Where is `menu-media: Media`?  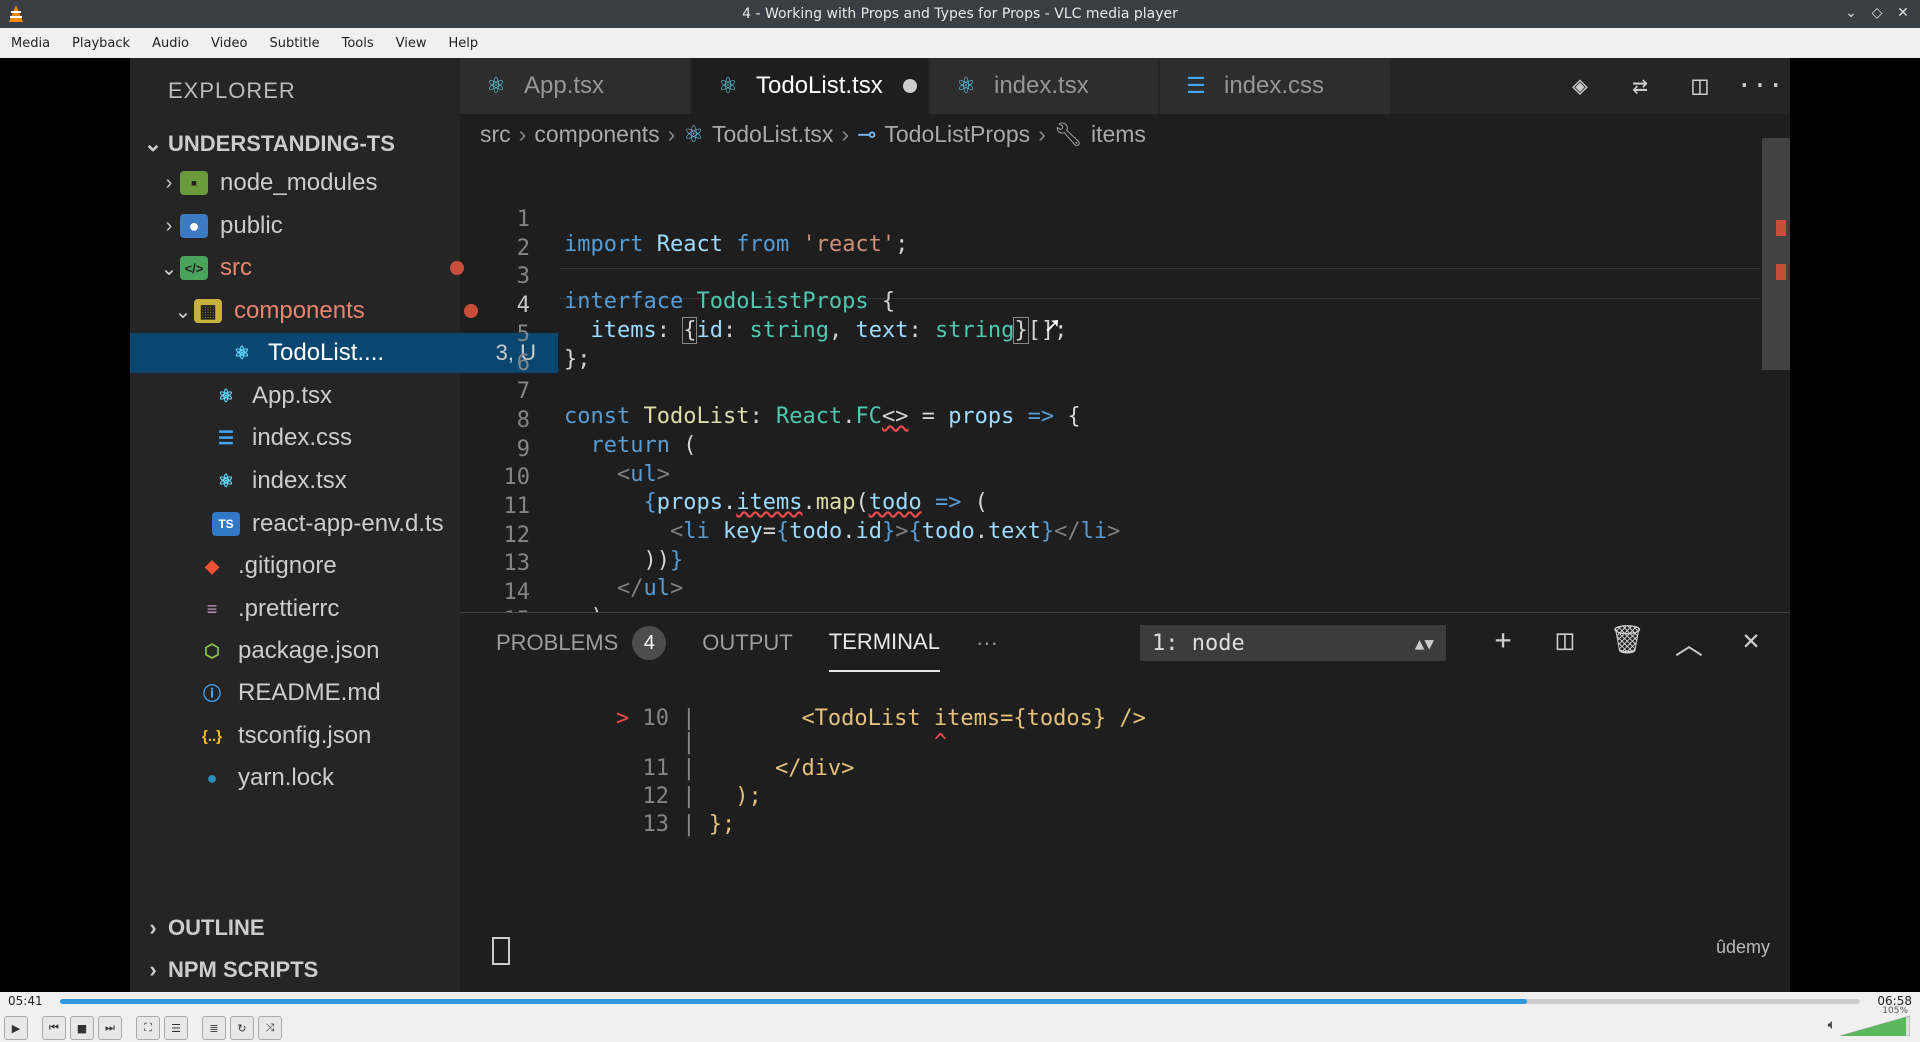 menu-media: Media is located at coordinates (30, 43).